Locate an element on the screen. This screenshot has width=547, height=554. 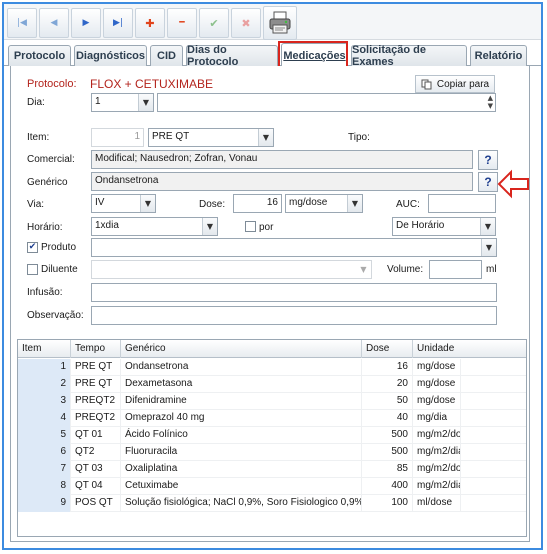
dose-label: Dose: is located at coordinates (212, 204).